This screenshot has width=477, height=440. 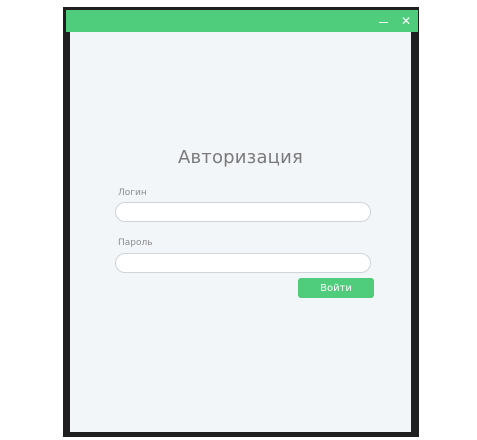 I want to click on minimize-button, so click(x=383, y=21).